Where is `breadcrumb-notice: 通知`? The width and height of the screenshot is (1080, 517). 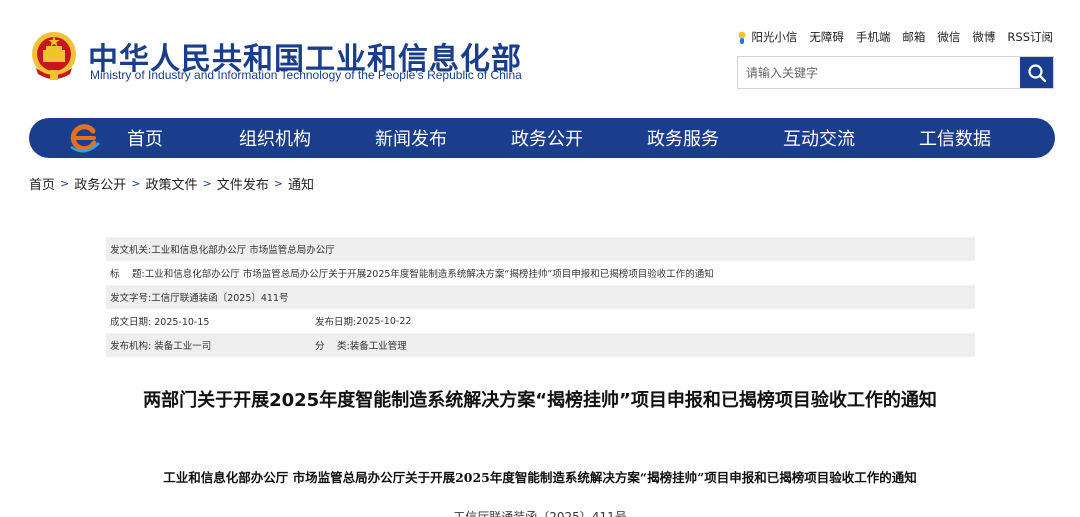 breadcrumb-notice: 通知 is located at coordinates (301, 183).